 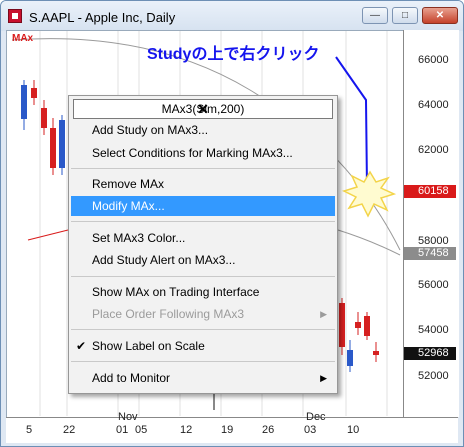 I want to click on annotation-text: Studyの上で右クリック, so click(x=233, y=54).